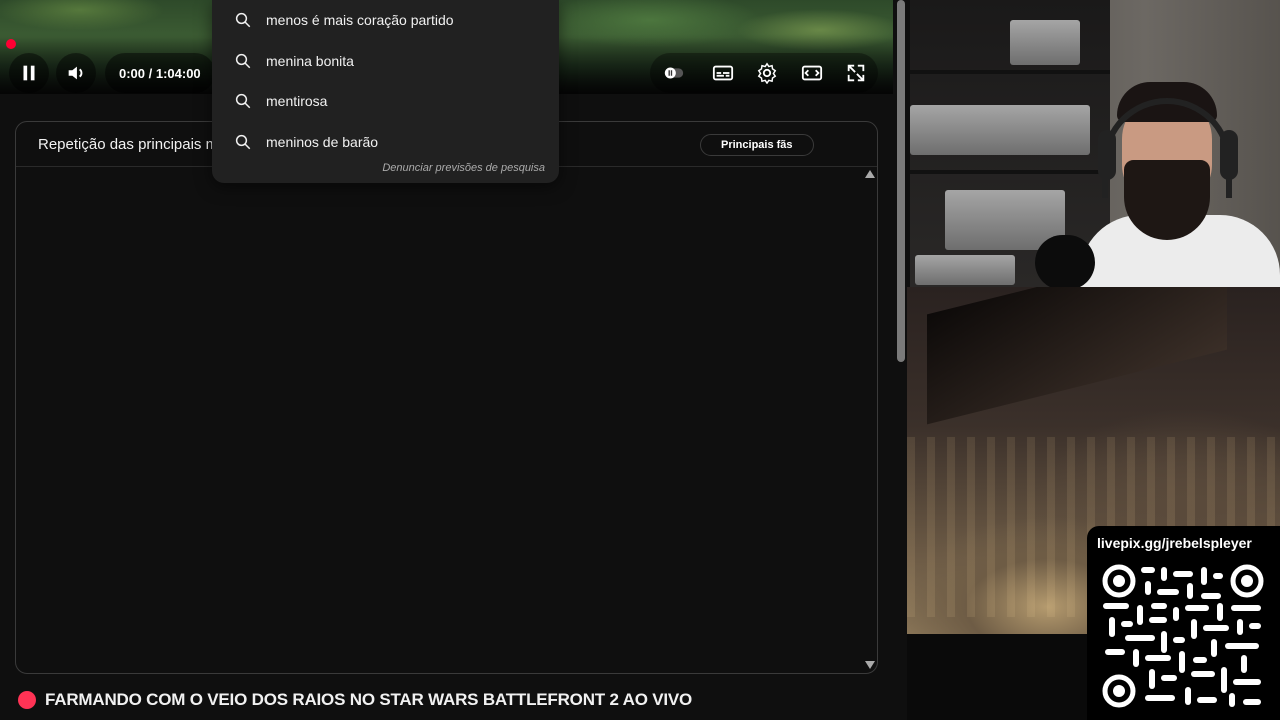 This screenshot has height=720, width=1280. I want to click on donation-qr-overlay: livepix.gg/jrebelspleyer, so click(1183, 623).